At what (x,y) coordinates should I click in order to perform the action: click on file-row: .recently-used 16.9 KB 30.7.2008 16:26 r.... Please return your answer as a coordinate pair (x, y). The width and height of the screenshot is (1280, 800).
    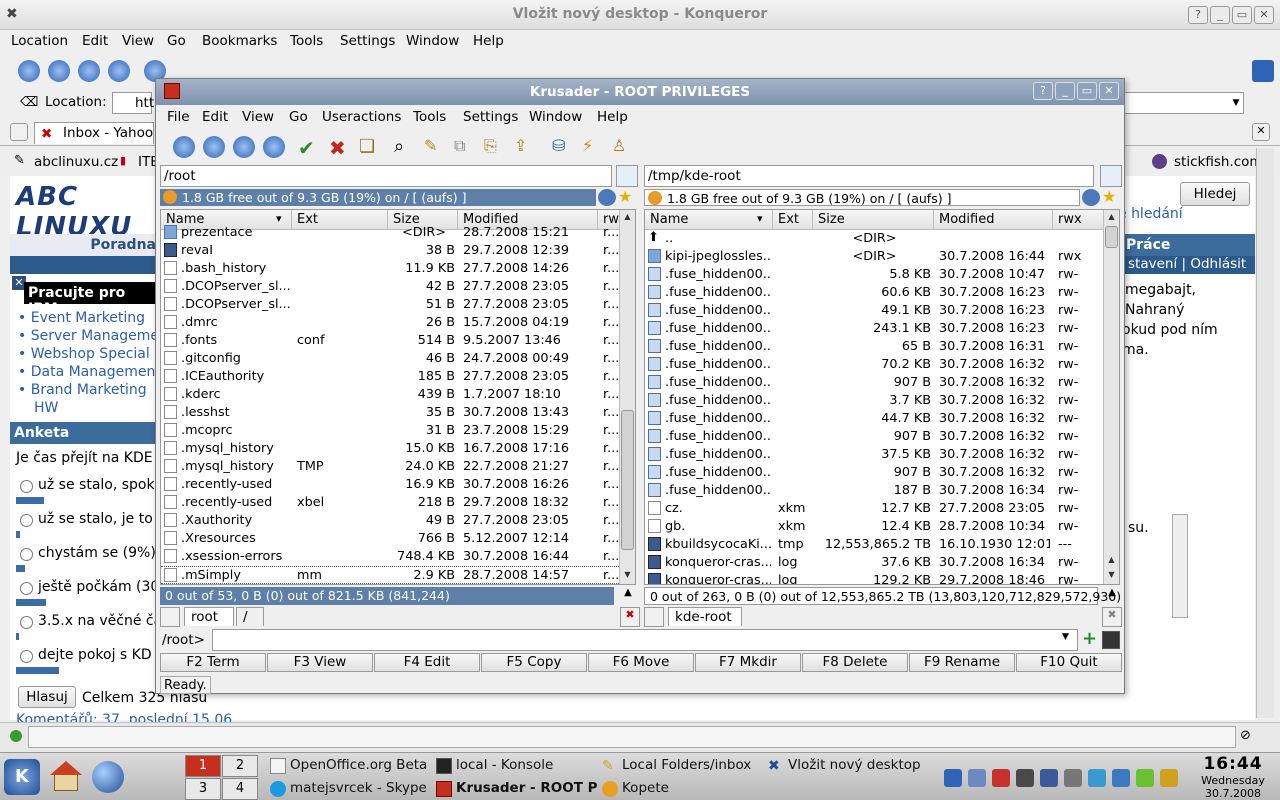
    Looking at the image, I should click on (390, 485).